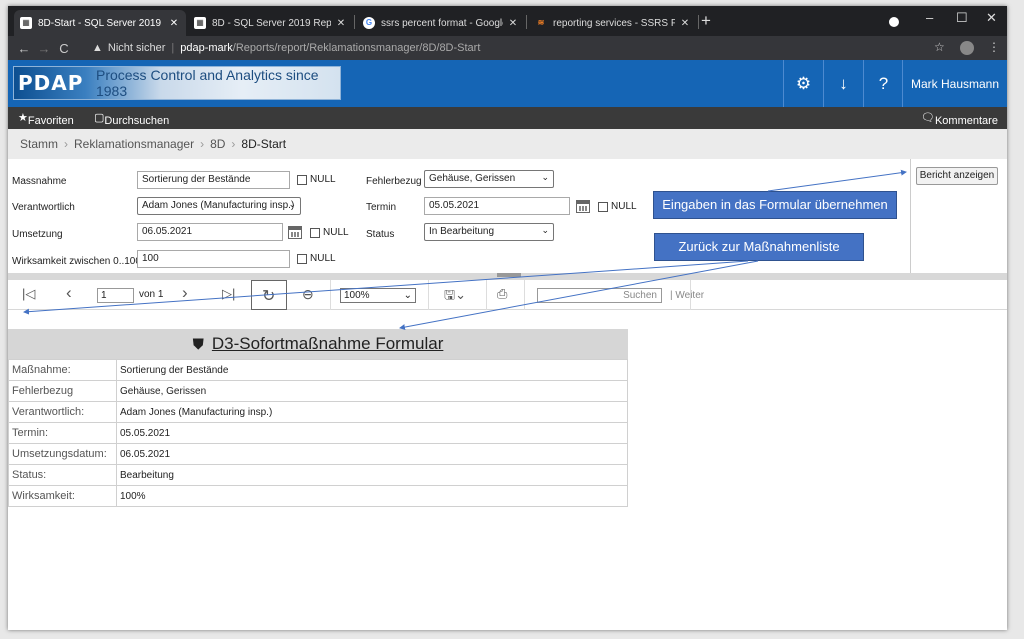  Describe the element at coordinates (46, 119) in the screenshot. I see `favorites-link: ★ Favoriten` at that location.